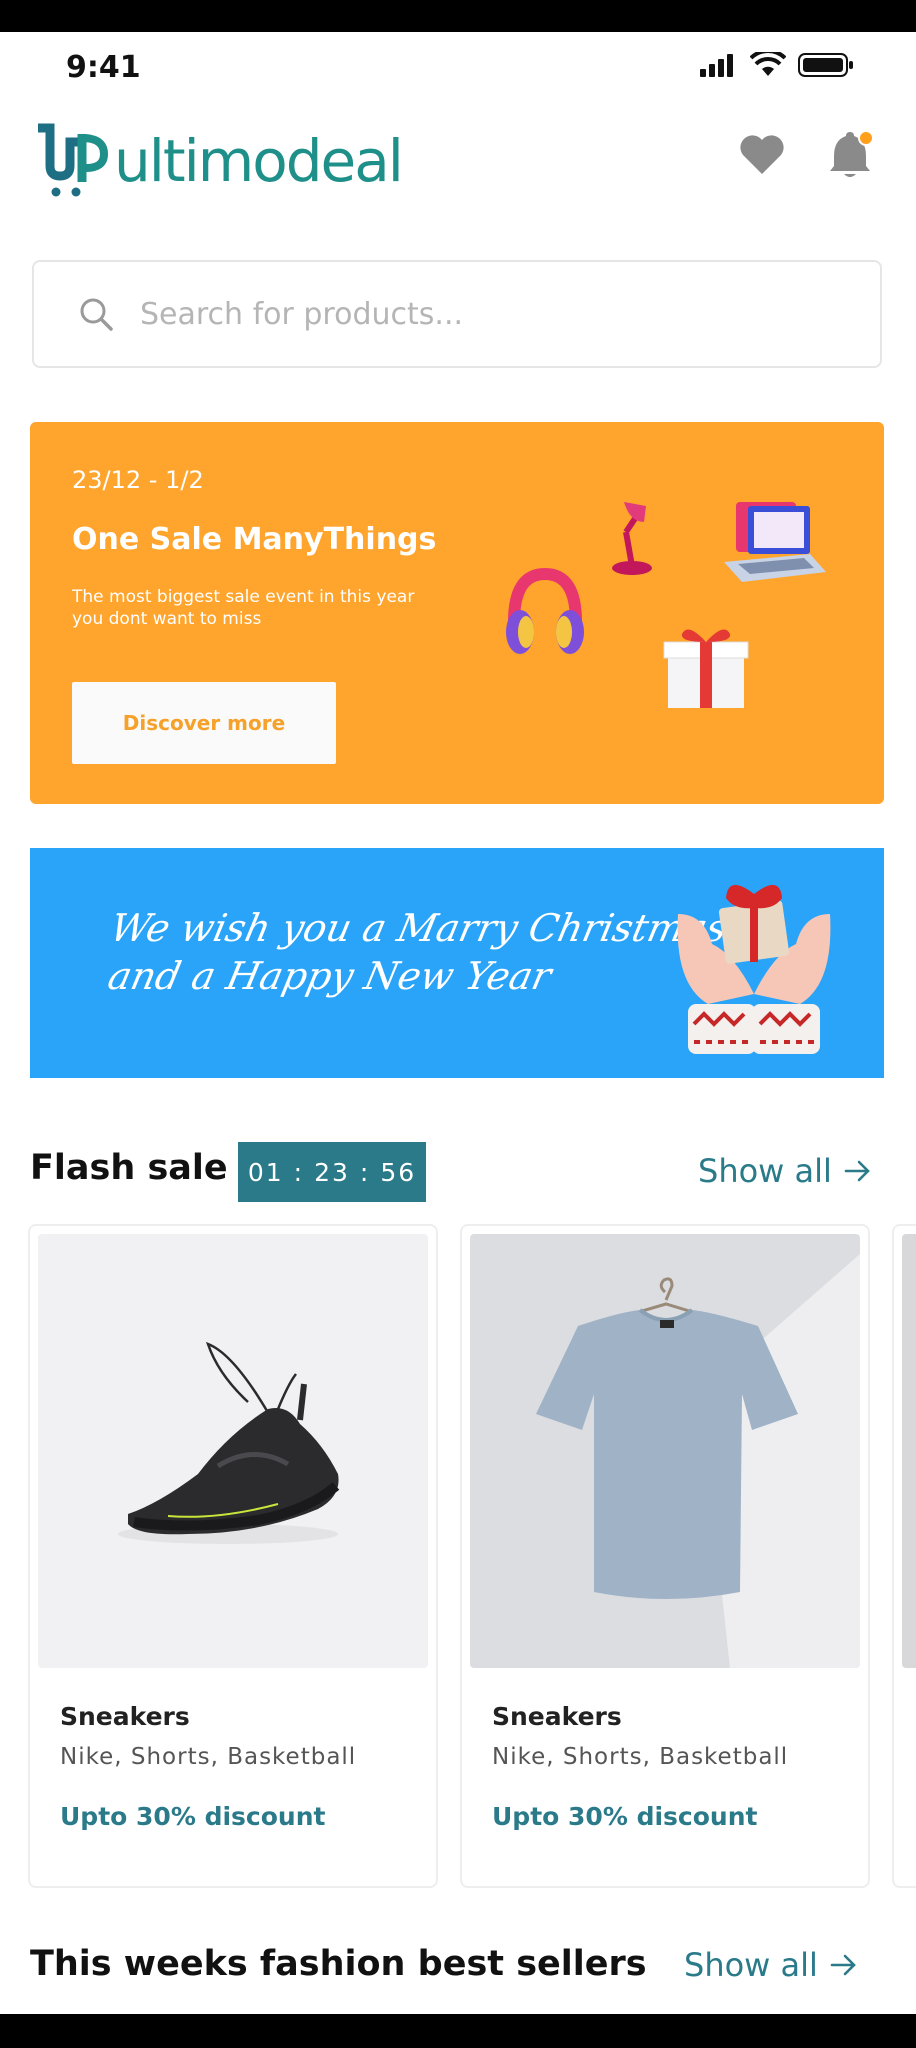 The height and width of the screenshot is (2048, 916). What do you see at coordinates (229, 1442) in the screenshot?
I see `sneaker-image` at bounding box center [229, 1442].